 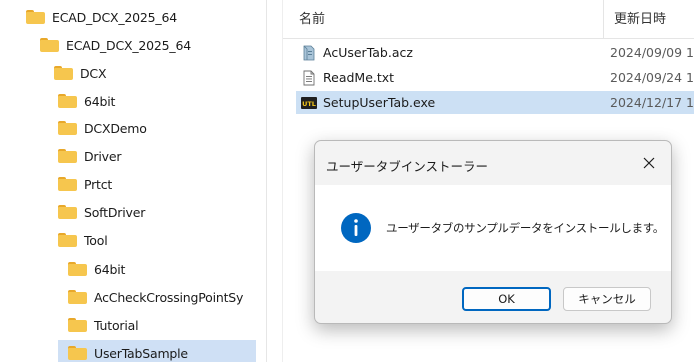 I want to click on tree-item-ecad-sub: ECAD_DCX_2025_64, so click(x=115, y=45).